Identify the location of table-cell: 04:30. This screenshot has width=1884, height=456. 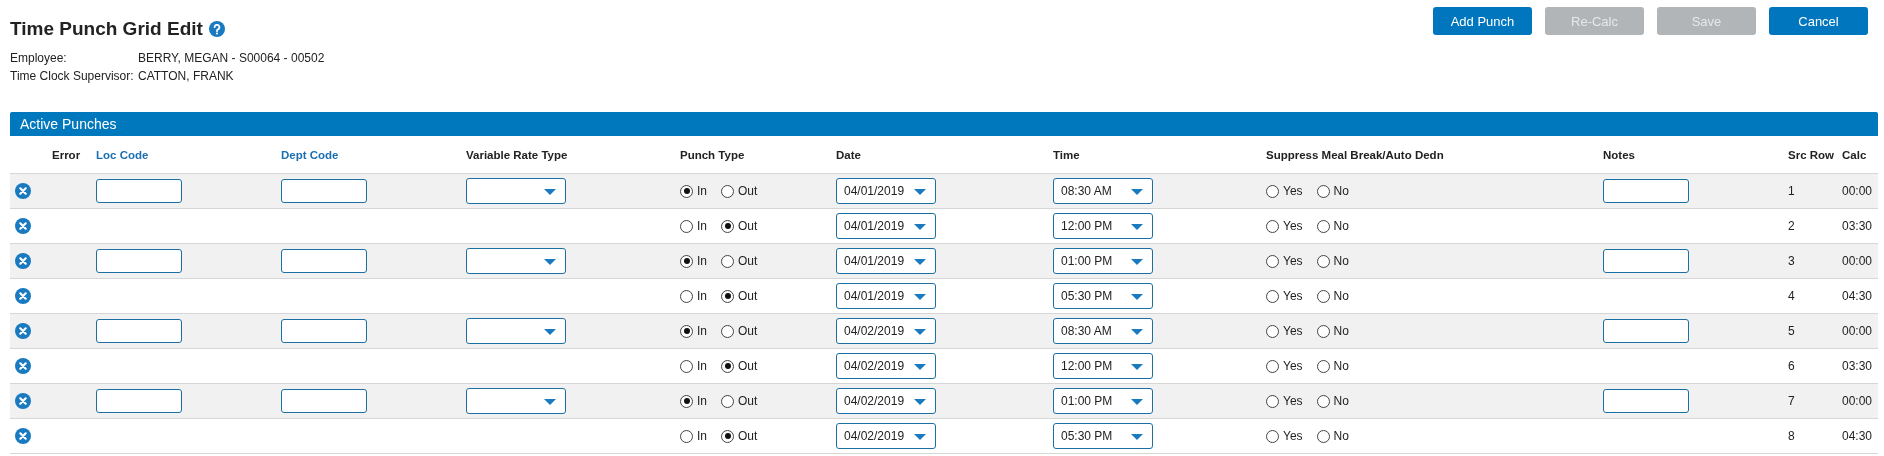
(1857, 436).